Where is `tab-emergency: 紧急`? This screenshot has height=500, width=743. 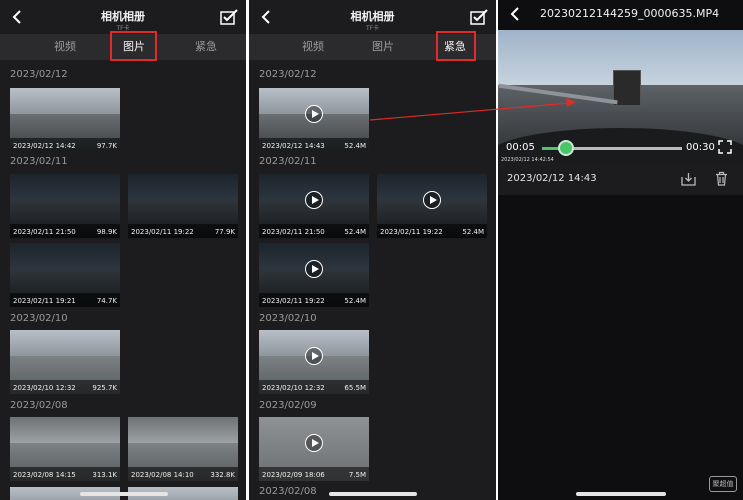 tab-emergency: 紧急 is located at coordinates (206, 47).